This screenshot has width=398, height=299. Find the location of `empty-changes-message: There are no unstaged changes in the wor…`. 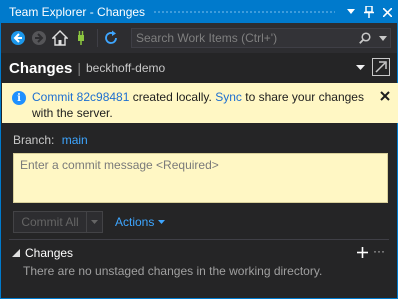

empty-changes-message: There are no unstaged changes in the wor… is located at coordinates (173, 271).